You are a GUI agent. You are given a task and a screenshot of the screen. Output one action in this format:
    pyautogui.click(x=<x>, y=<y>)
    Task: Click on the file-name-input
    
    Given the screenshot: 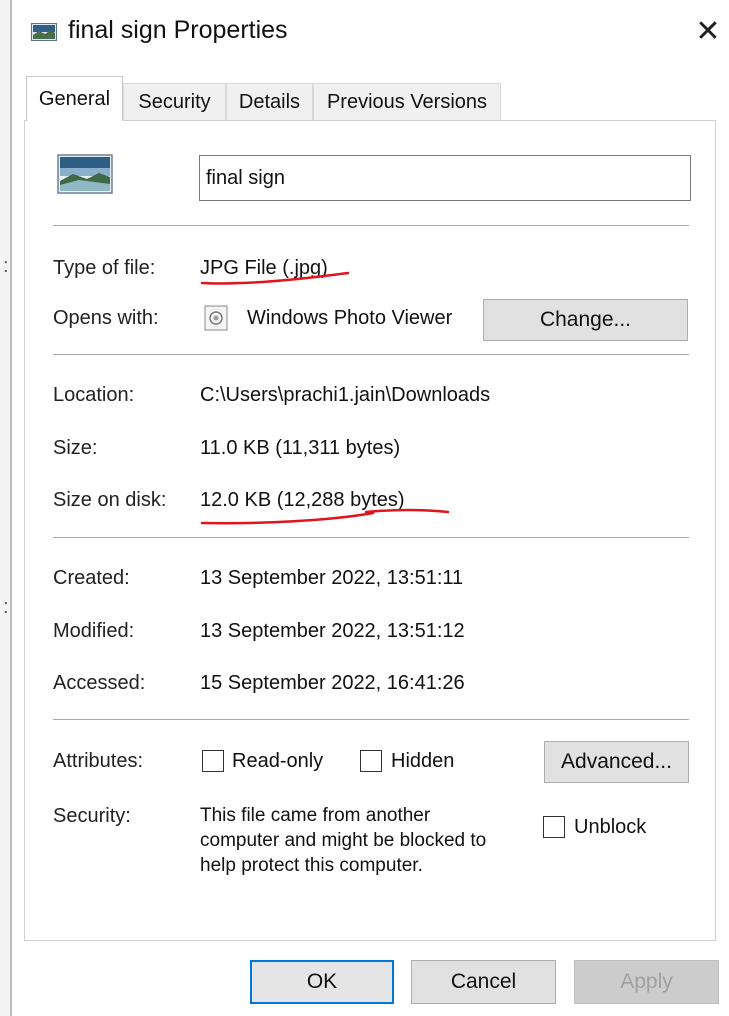 What is the action you would take?
    pyautogui.click(x=445, y=178)
    